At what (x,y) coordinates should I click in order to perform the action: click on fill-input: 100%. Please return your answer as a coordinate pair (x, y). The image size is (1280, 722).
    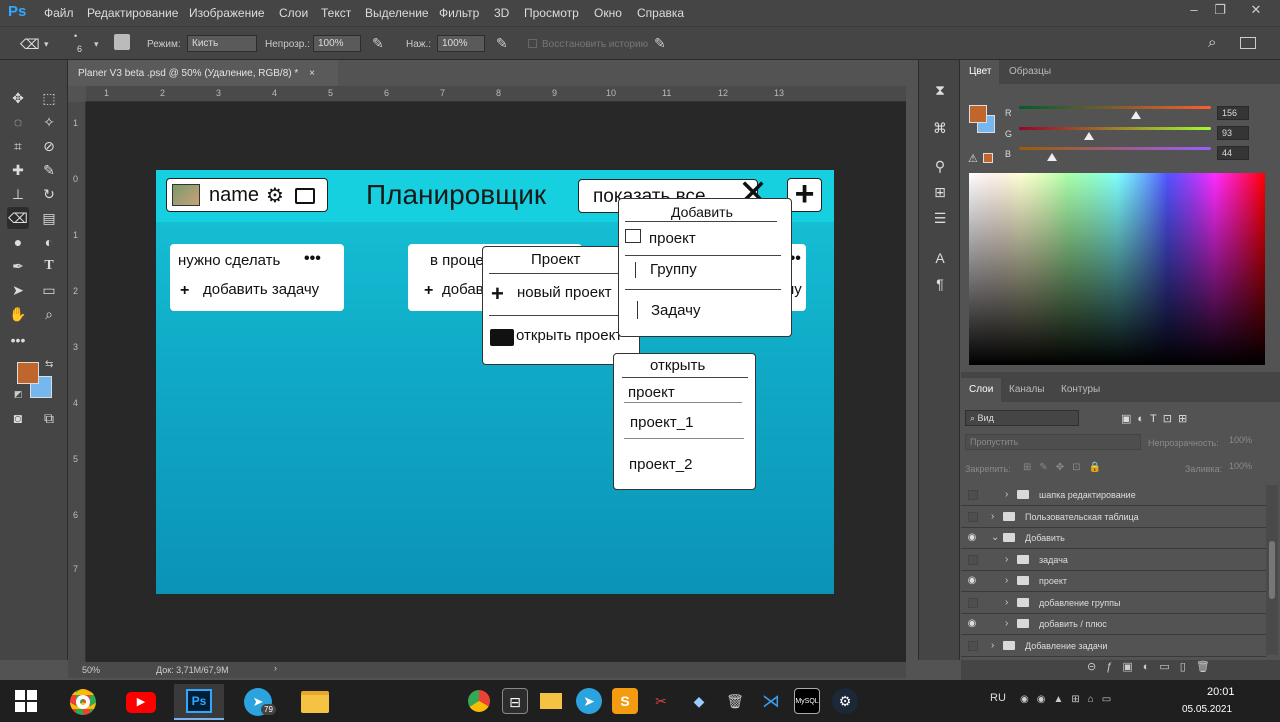
    Looking at the image, I should click on (1240, 466).